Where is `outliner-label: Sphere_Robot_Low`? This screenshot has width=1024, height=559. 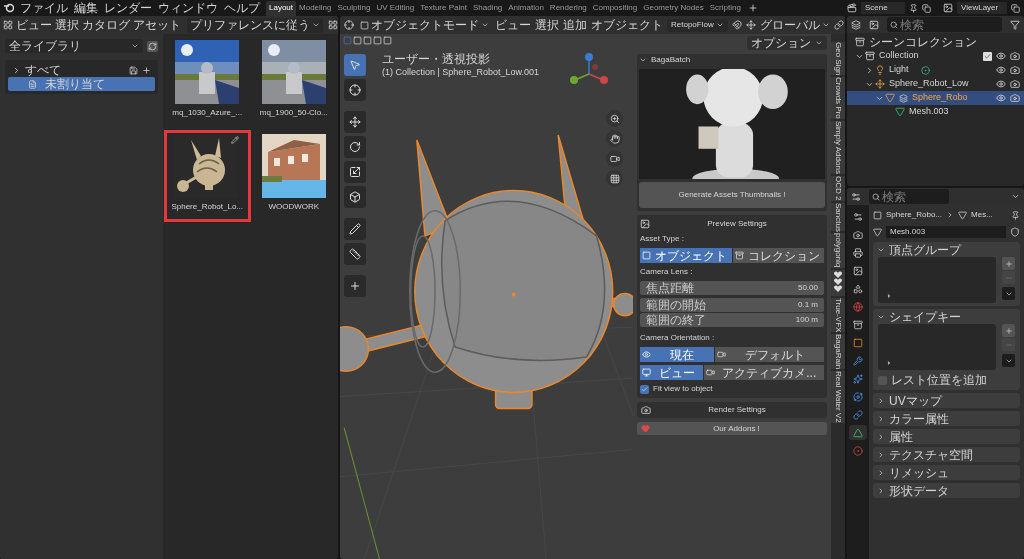
outliner-label: Sphere_Robot_Low is located at coordinates (929, 84).